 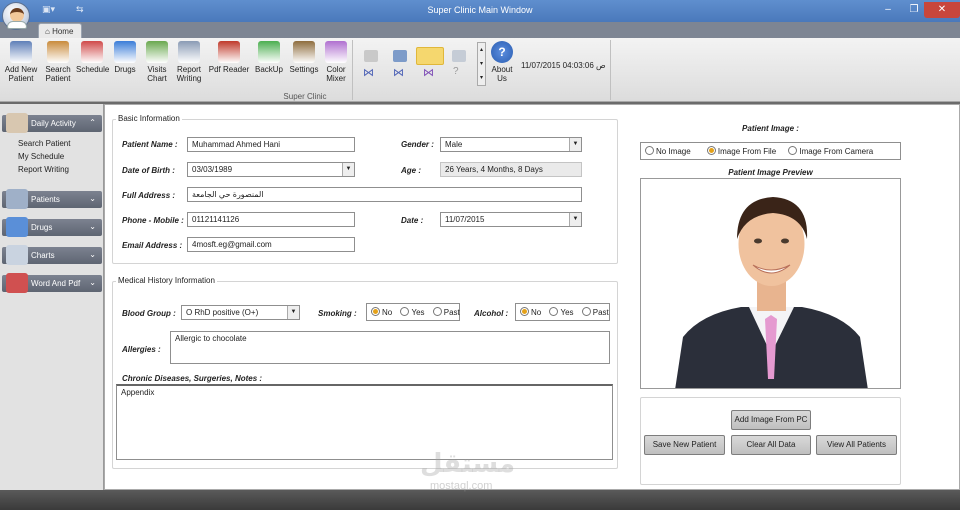 What do you see at coordinates (888, 10) in the screenshot?
I see `minimize-button: –` at bounding box center [888, 10].